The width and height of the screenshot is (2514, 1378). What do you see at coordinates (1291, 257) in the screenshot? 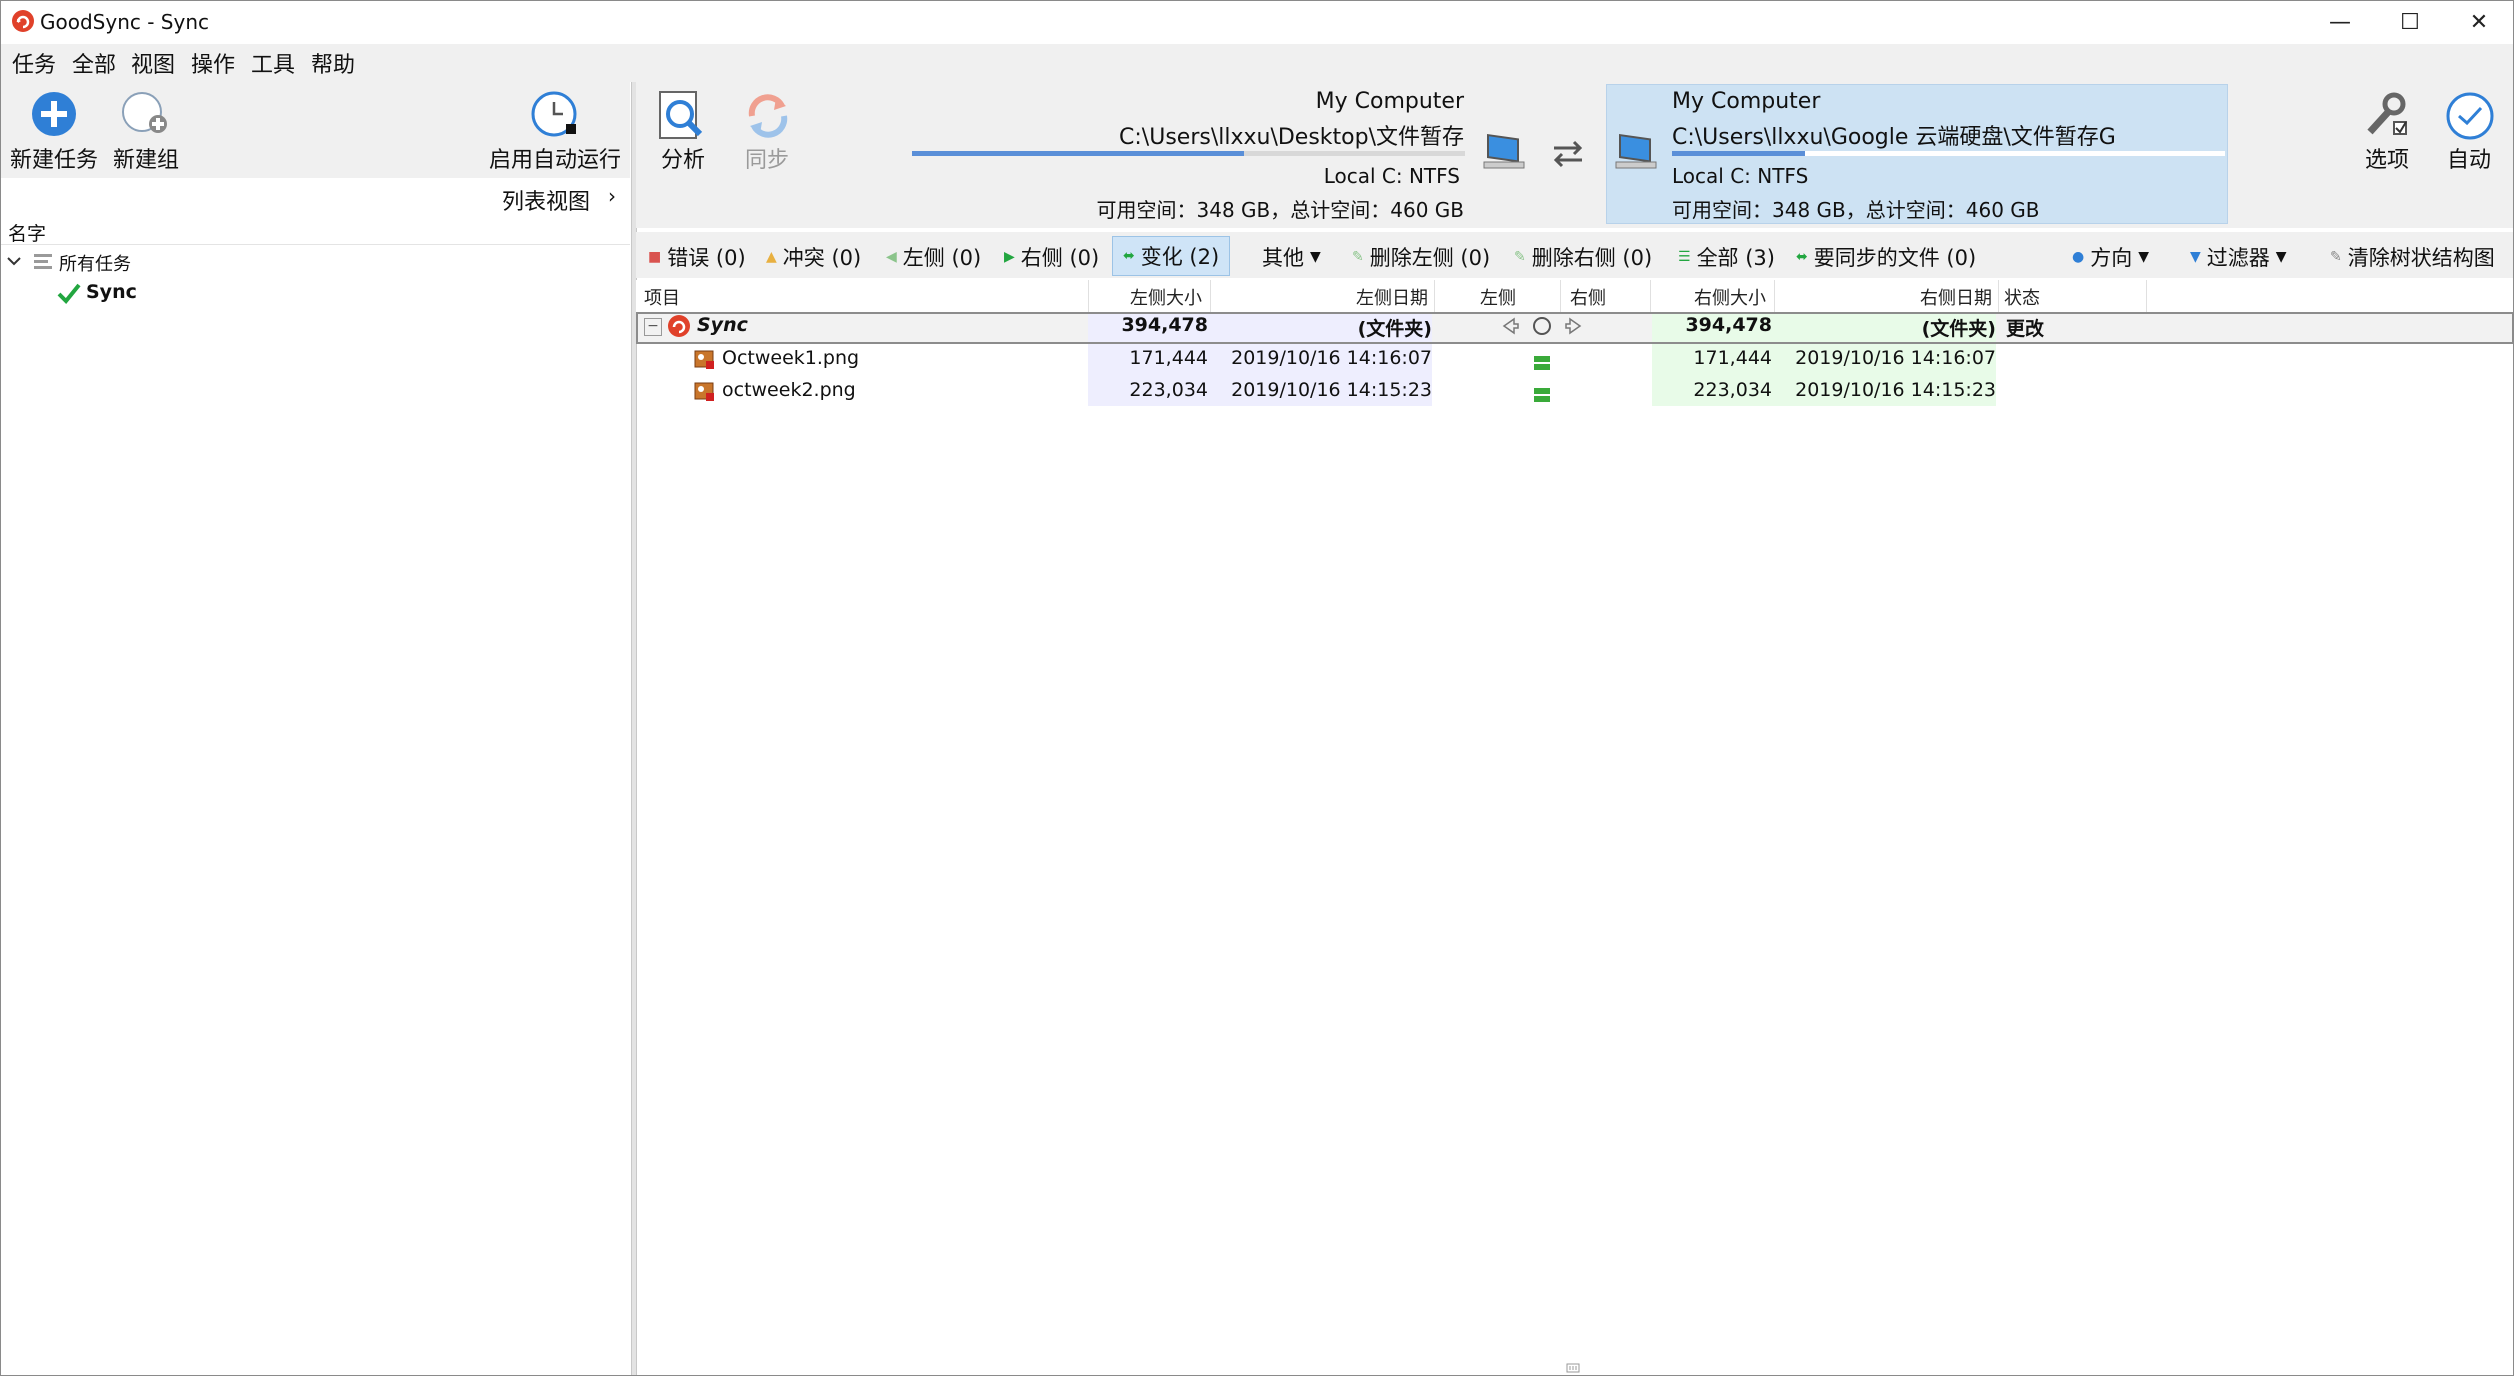
I see `filter-other-dropdown: 其他 ▼` at bounding box center [1291, 257].